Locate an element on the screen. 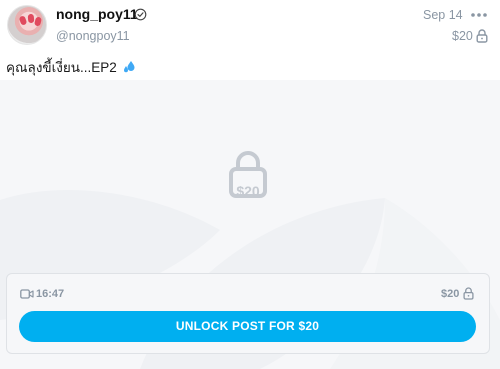  media-price: $20 is located at coordinates (450, 294).